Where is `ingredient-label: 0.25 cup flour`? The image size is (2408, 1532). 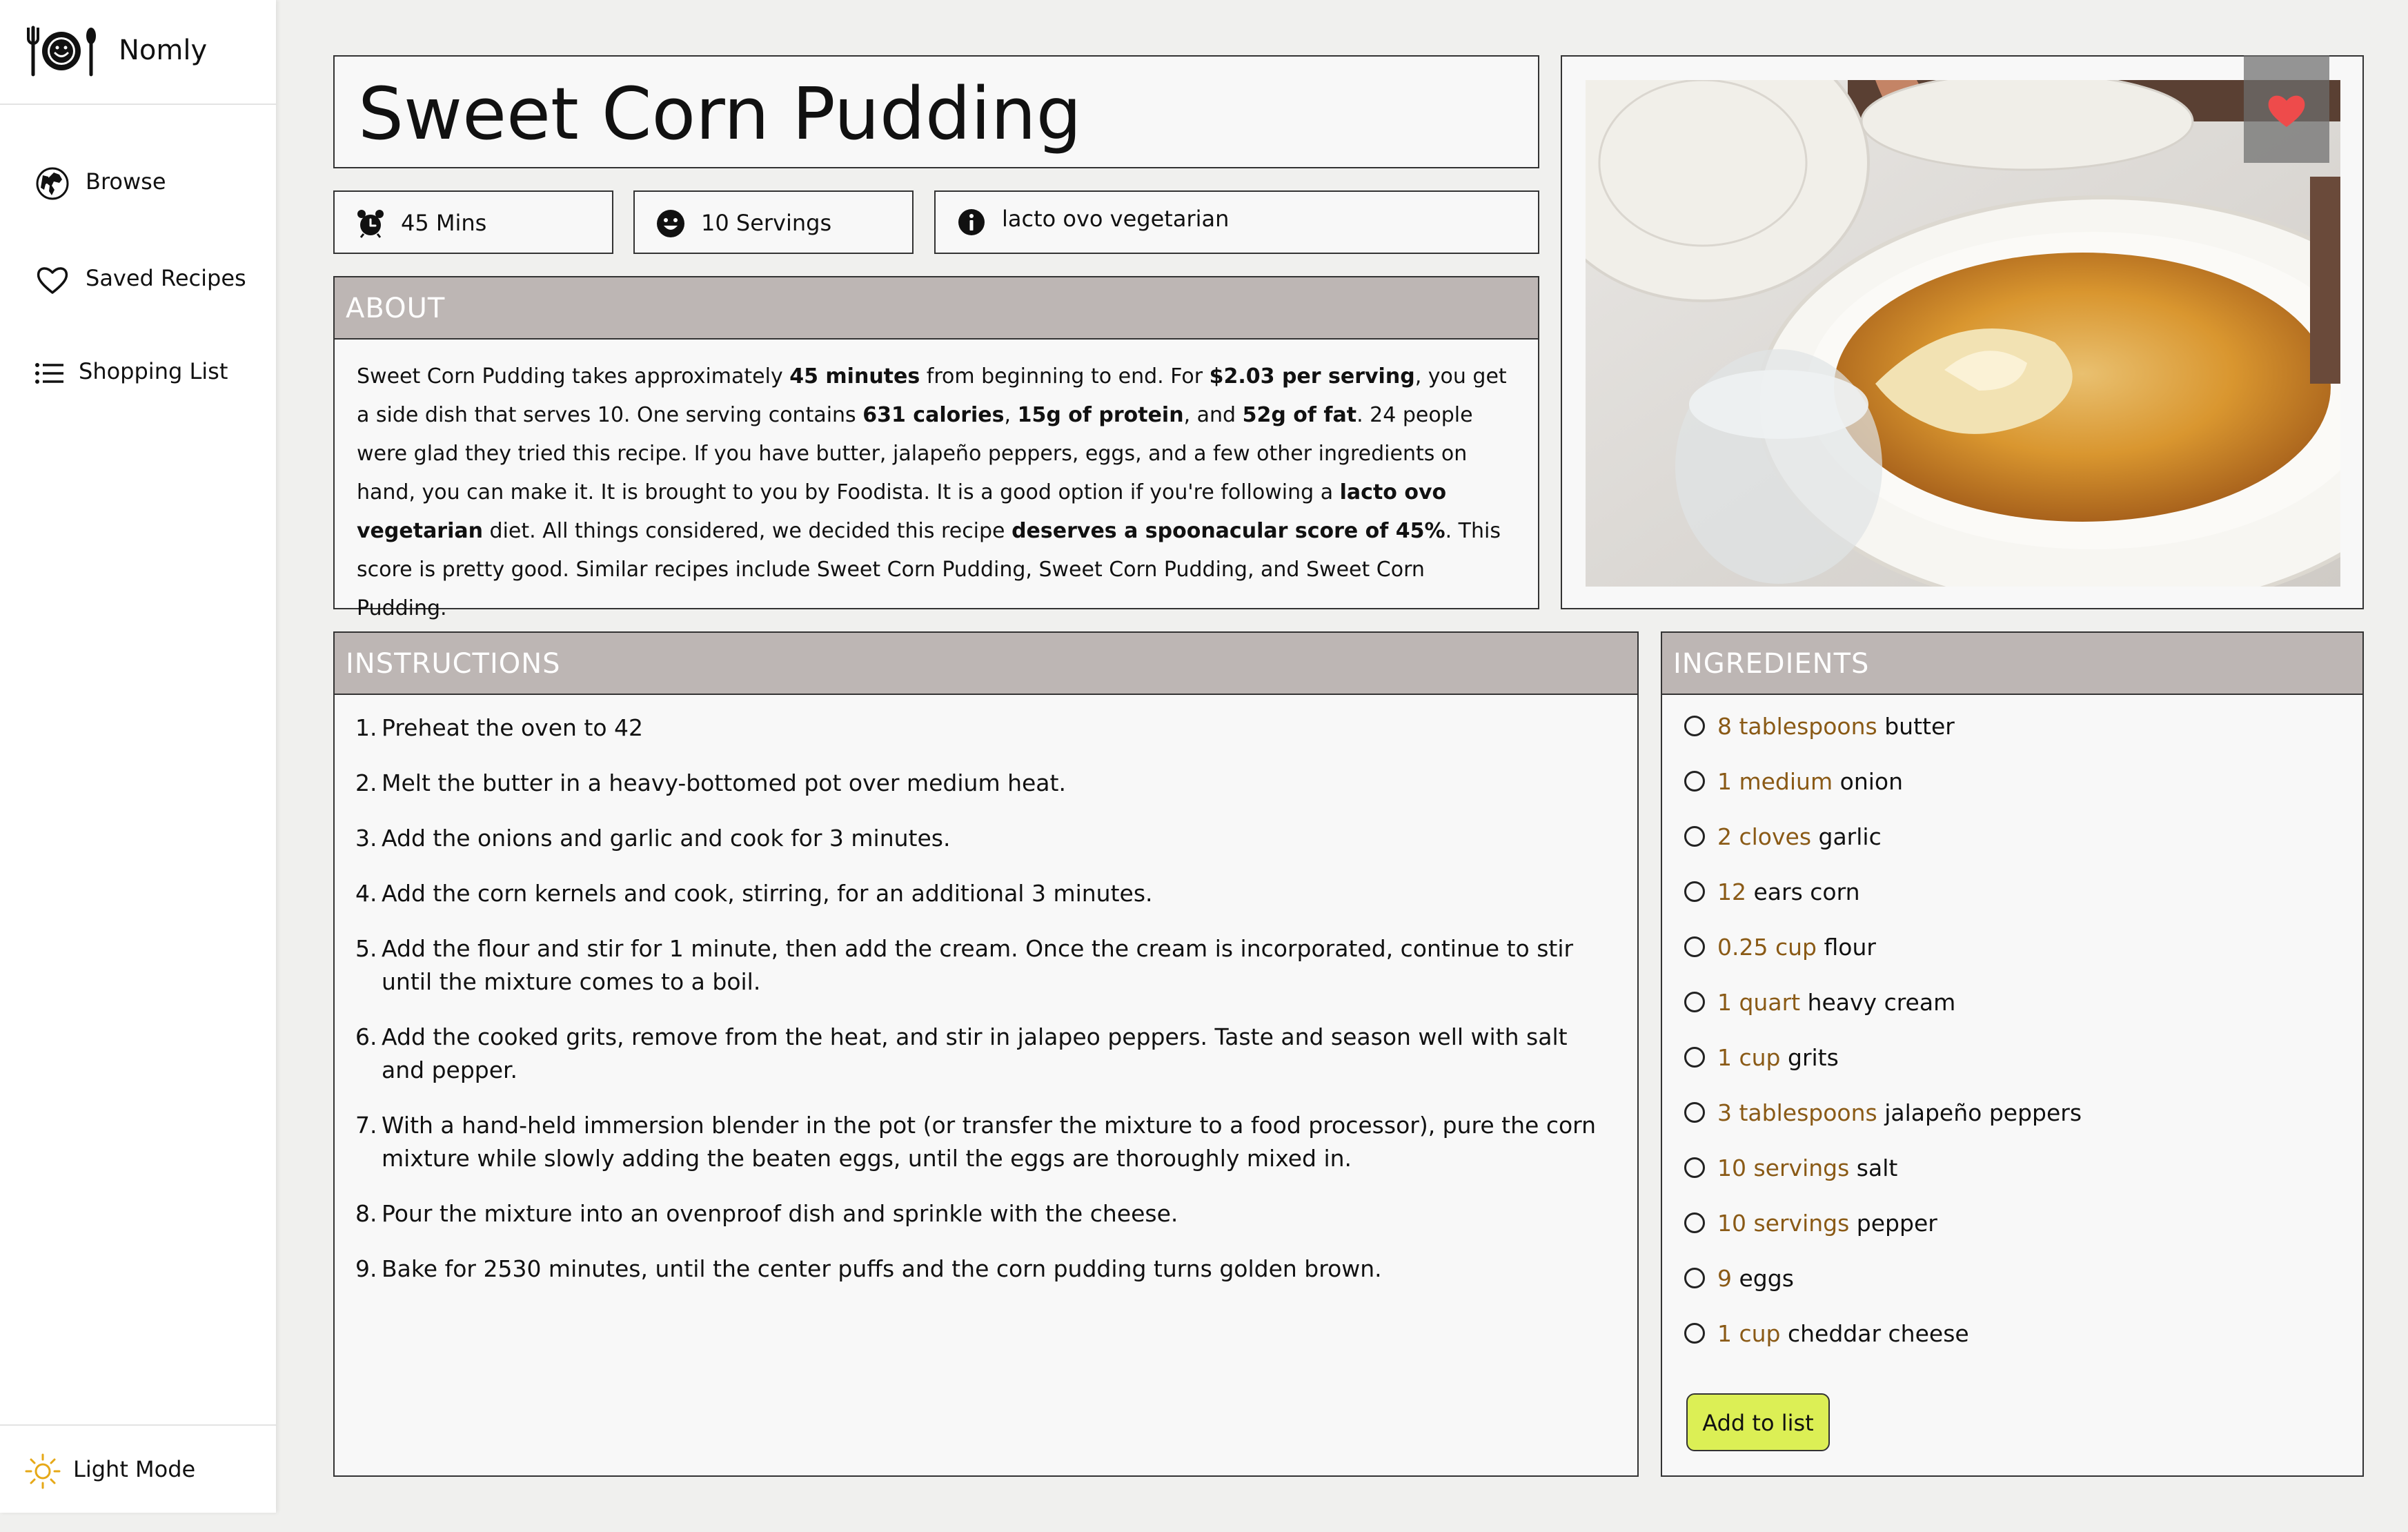 ingredient-label: 0.25 cup flour is located at coordinates (1796, 947).